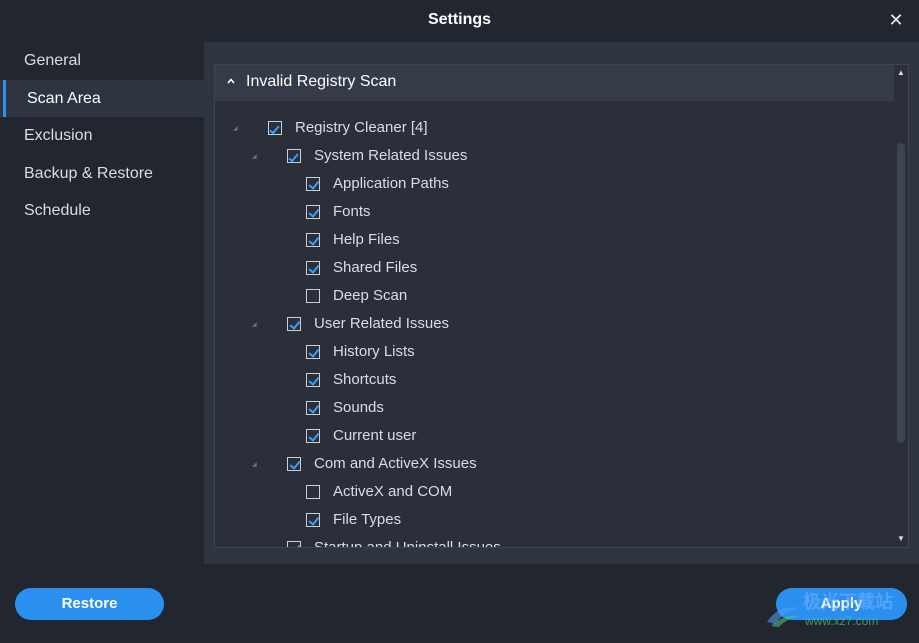 This screenshot has width=919, height=643. I want to click on chevron-up-icon, so click(231, 81).